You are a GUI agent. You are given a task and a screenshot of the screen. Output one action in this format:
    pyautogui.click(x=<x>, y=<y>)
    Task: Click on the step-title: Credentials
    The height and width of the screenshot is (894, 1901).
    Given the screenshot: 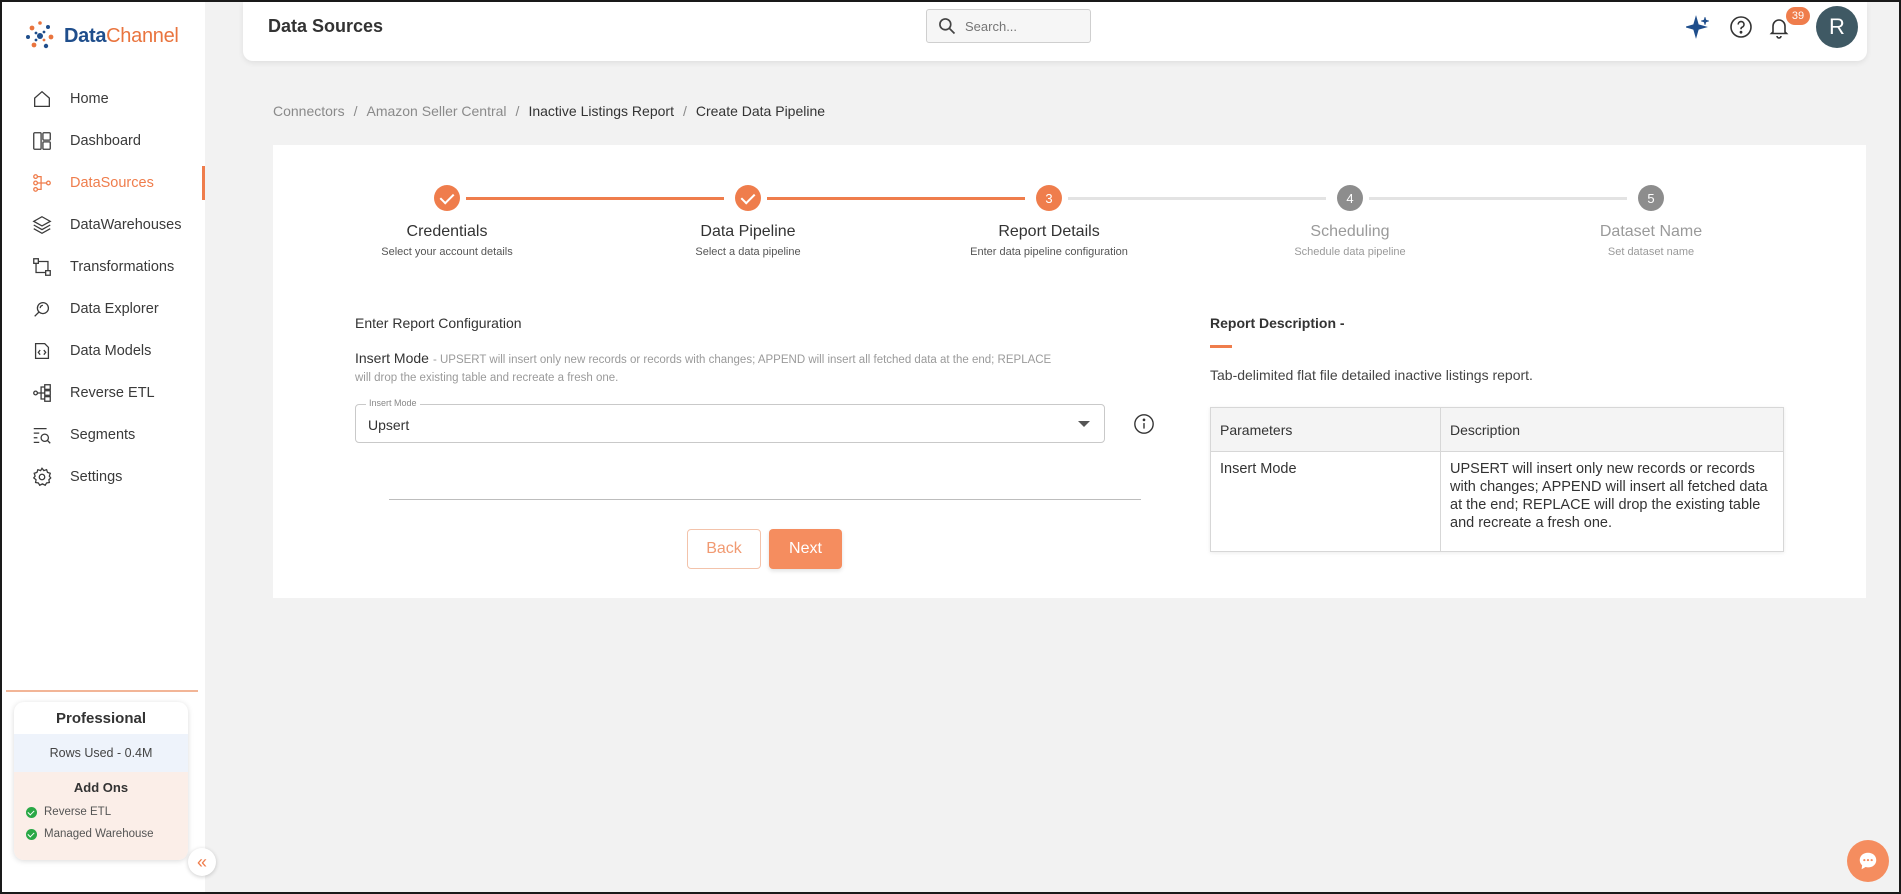 What is the action you would take?
    pyautogui.click(x=447, y=231)
    